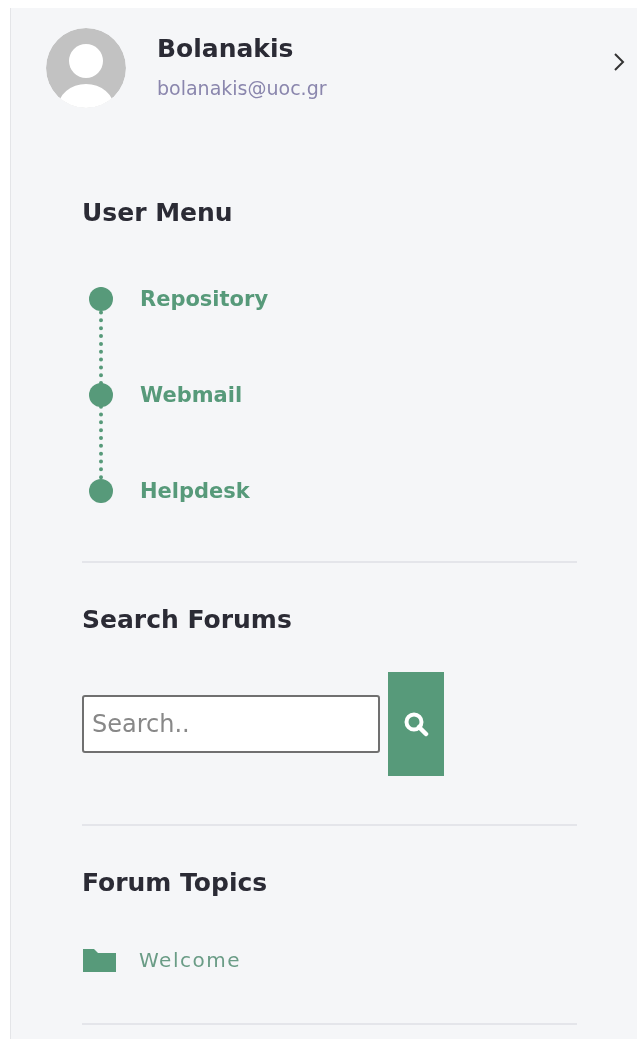 The width and height of the screenshot is (637, 1039). I want to click on search-button, so click(416, 724).